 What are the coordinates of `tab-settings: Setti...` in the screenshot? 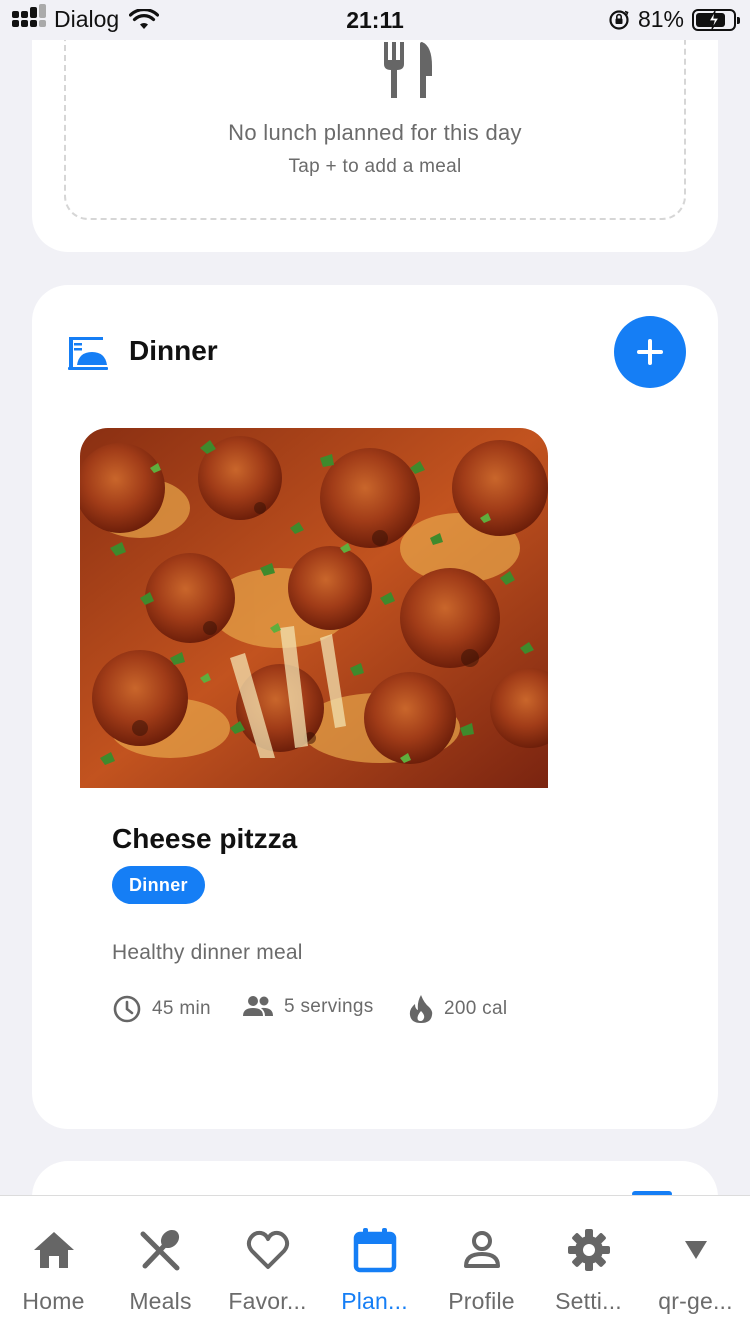 It's located at (588, 1265).